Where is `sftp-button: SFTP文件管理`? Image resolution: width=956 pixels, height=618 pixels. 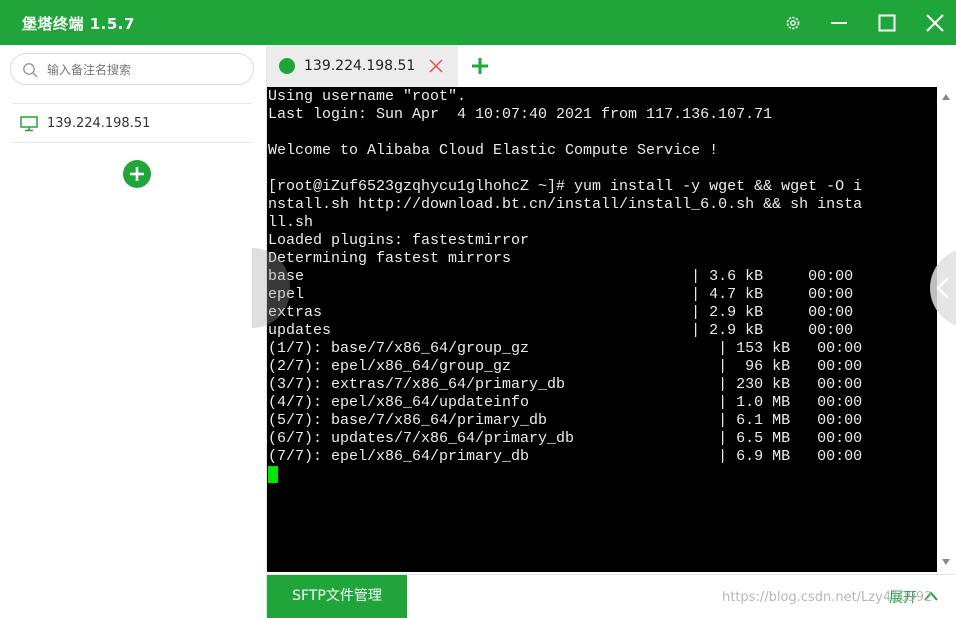 sftp-button: SFTP文件管理 is located at coordinates (337, 596).